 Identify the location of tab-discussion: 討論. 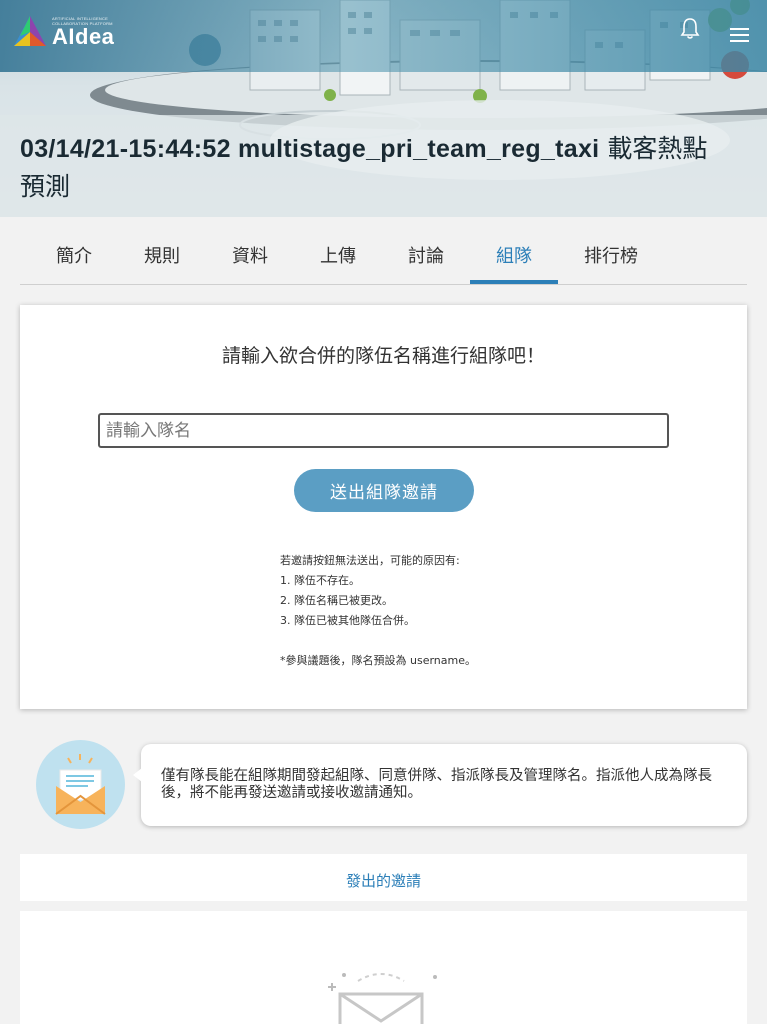
(426, 255).